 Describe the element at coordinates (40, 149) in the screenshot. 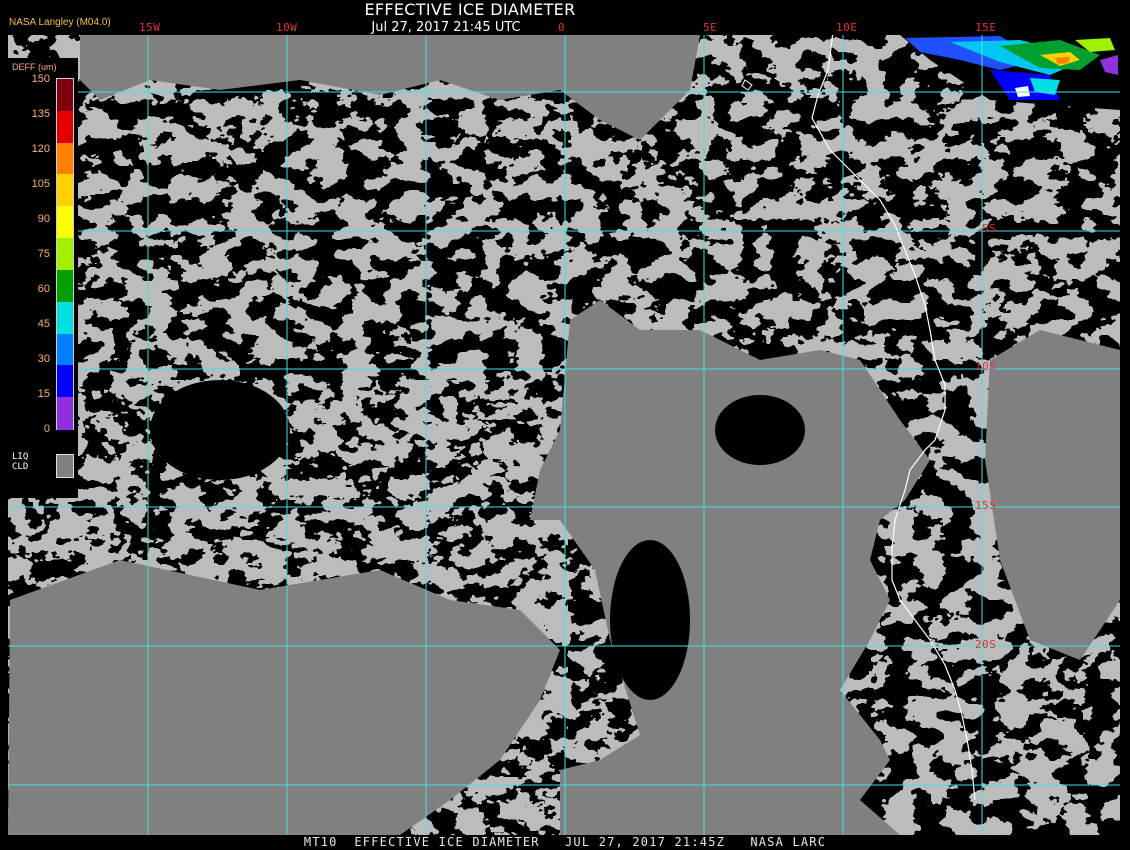

I see `legend-tick-label: 120` at that location.